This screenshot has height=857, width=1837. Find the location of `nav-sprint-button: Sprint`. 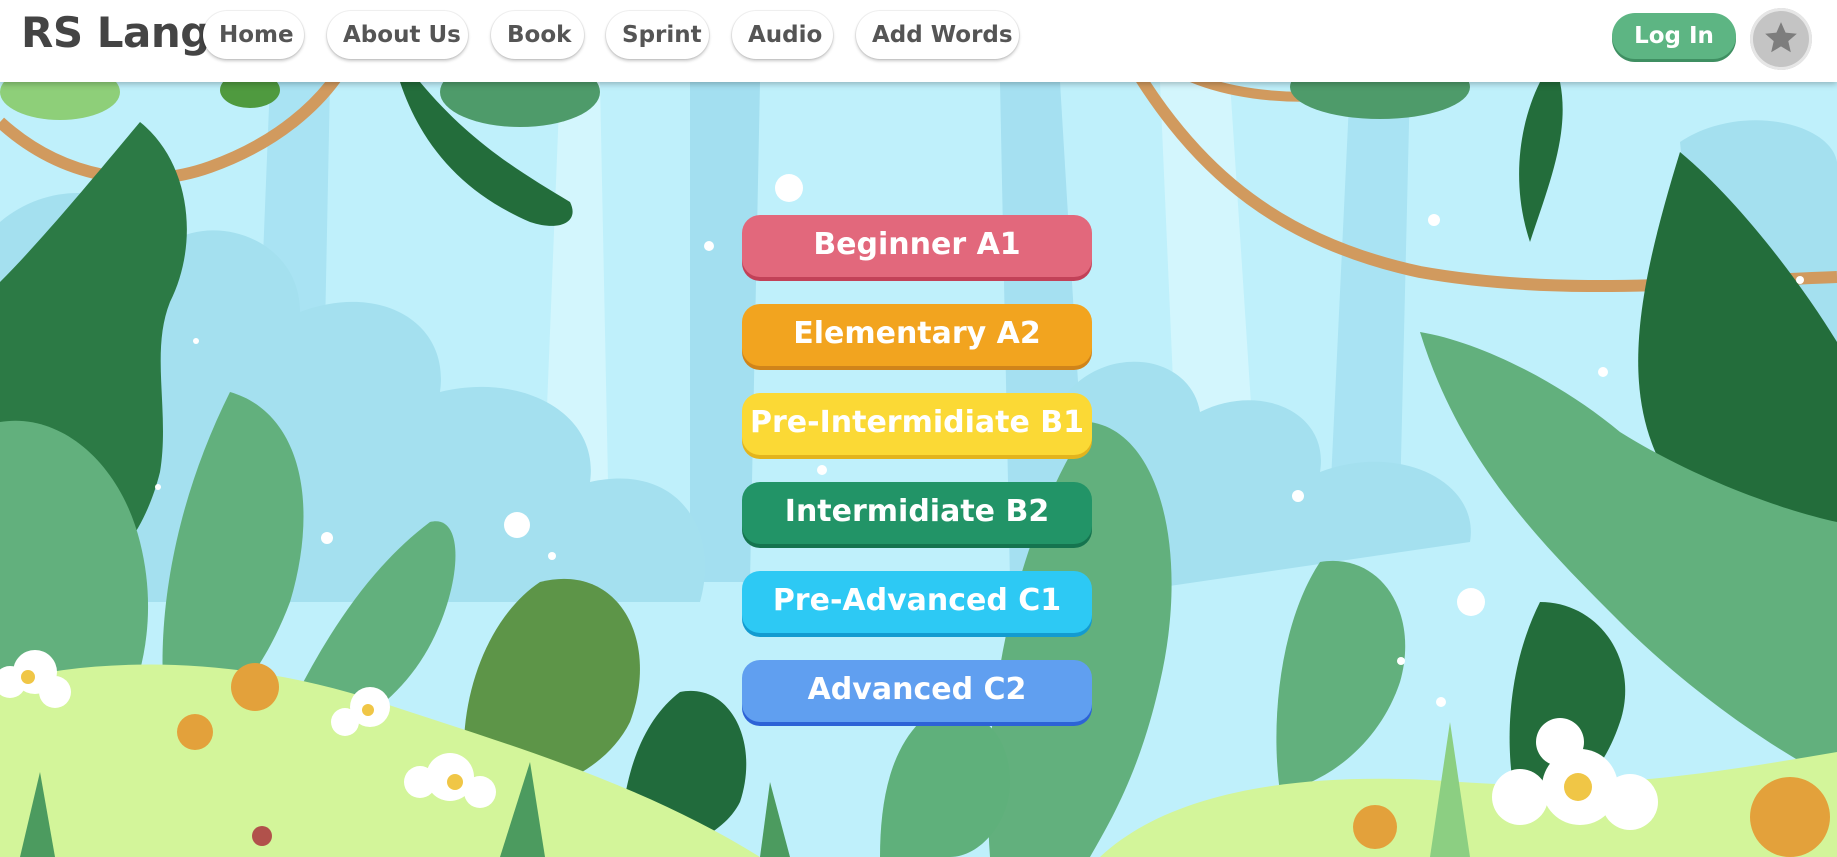

nav-sprint-button: Sprint is located at coordinates (657, 35).